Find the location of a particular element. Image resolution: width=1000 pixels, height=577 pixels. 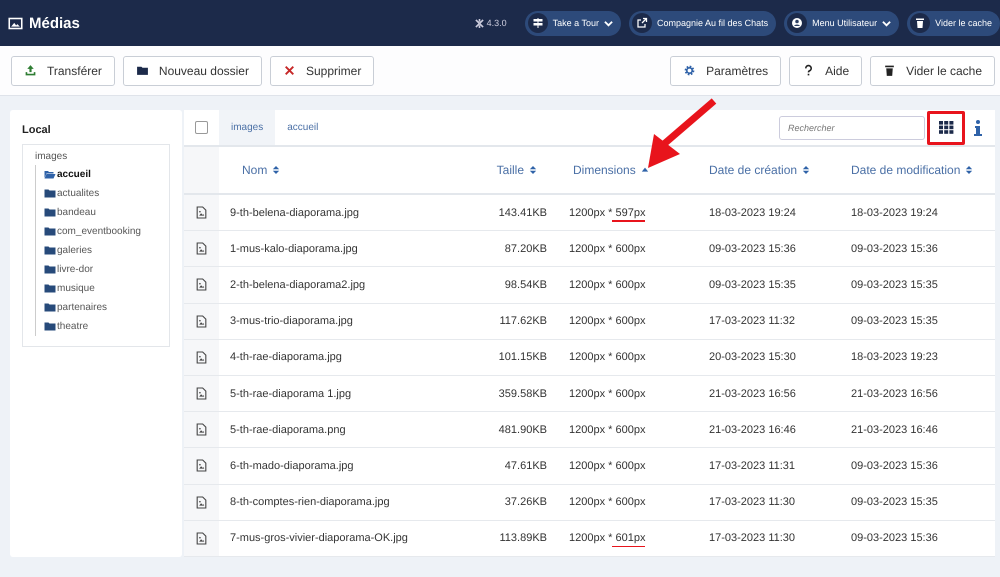

toolbar-button: Vider le cache is located at coordinates (932, 71).